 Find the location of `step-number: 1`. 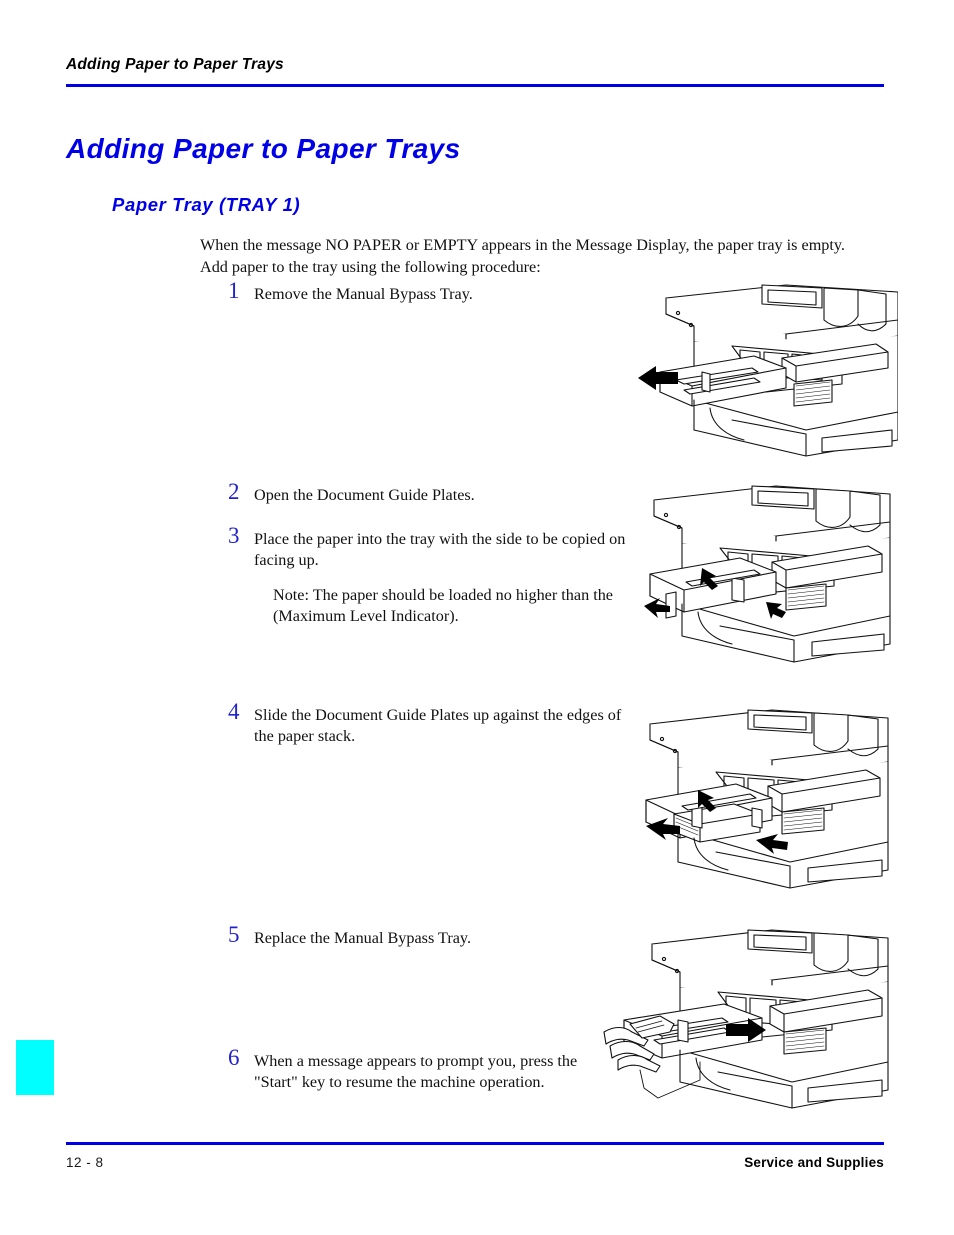

step-number: 1 is located at coordinates (234, 290).